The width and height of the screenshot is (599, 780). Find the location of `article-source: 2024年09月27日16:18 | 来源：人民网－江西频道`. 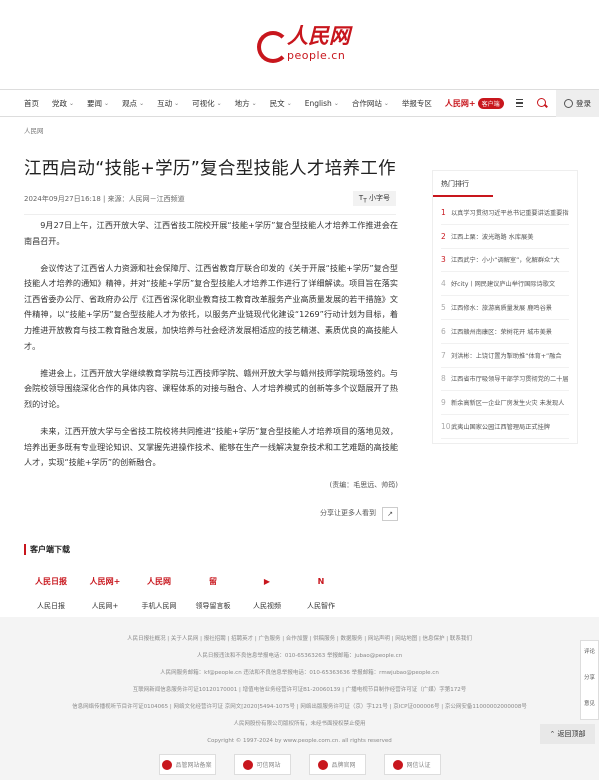

article-source: 2024年09月27日16:18 | 来源：人民网－江西频道 is located at coordinates (104, 199).